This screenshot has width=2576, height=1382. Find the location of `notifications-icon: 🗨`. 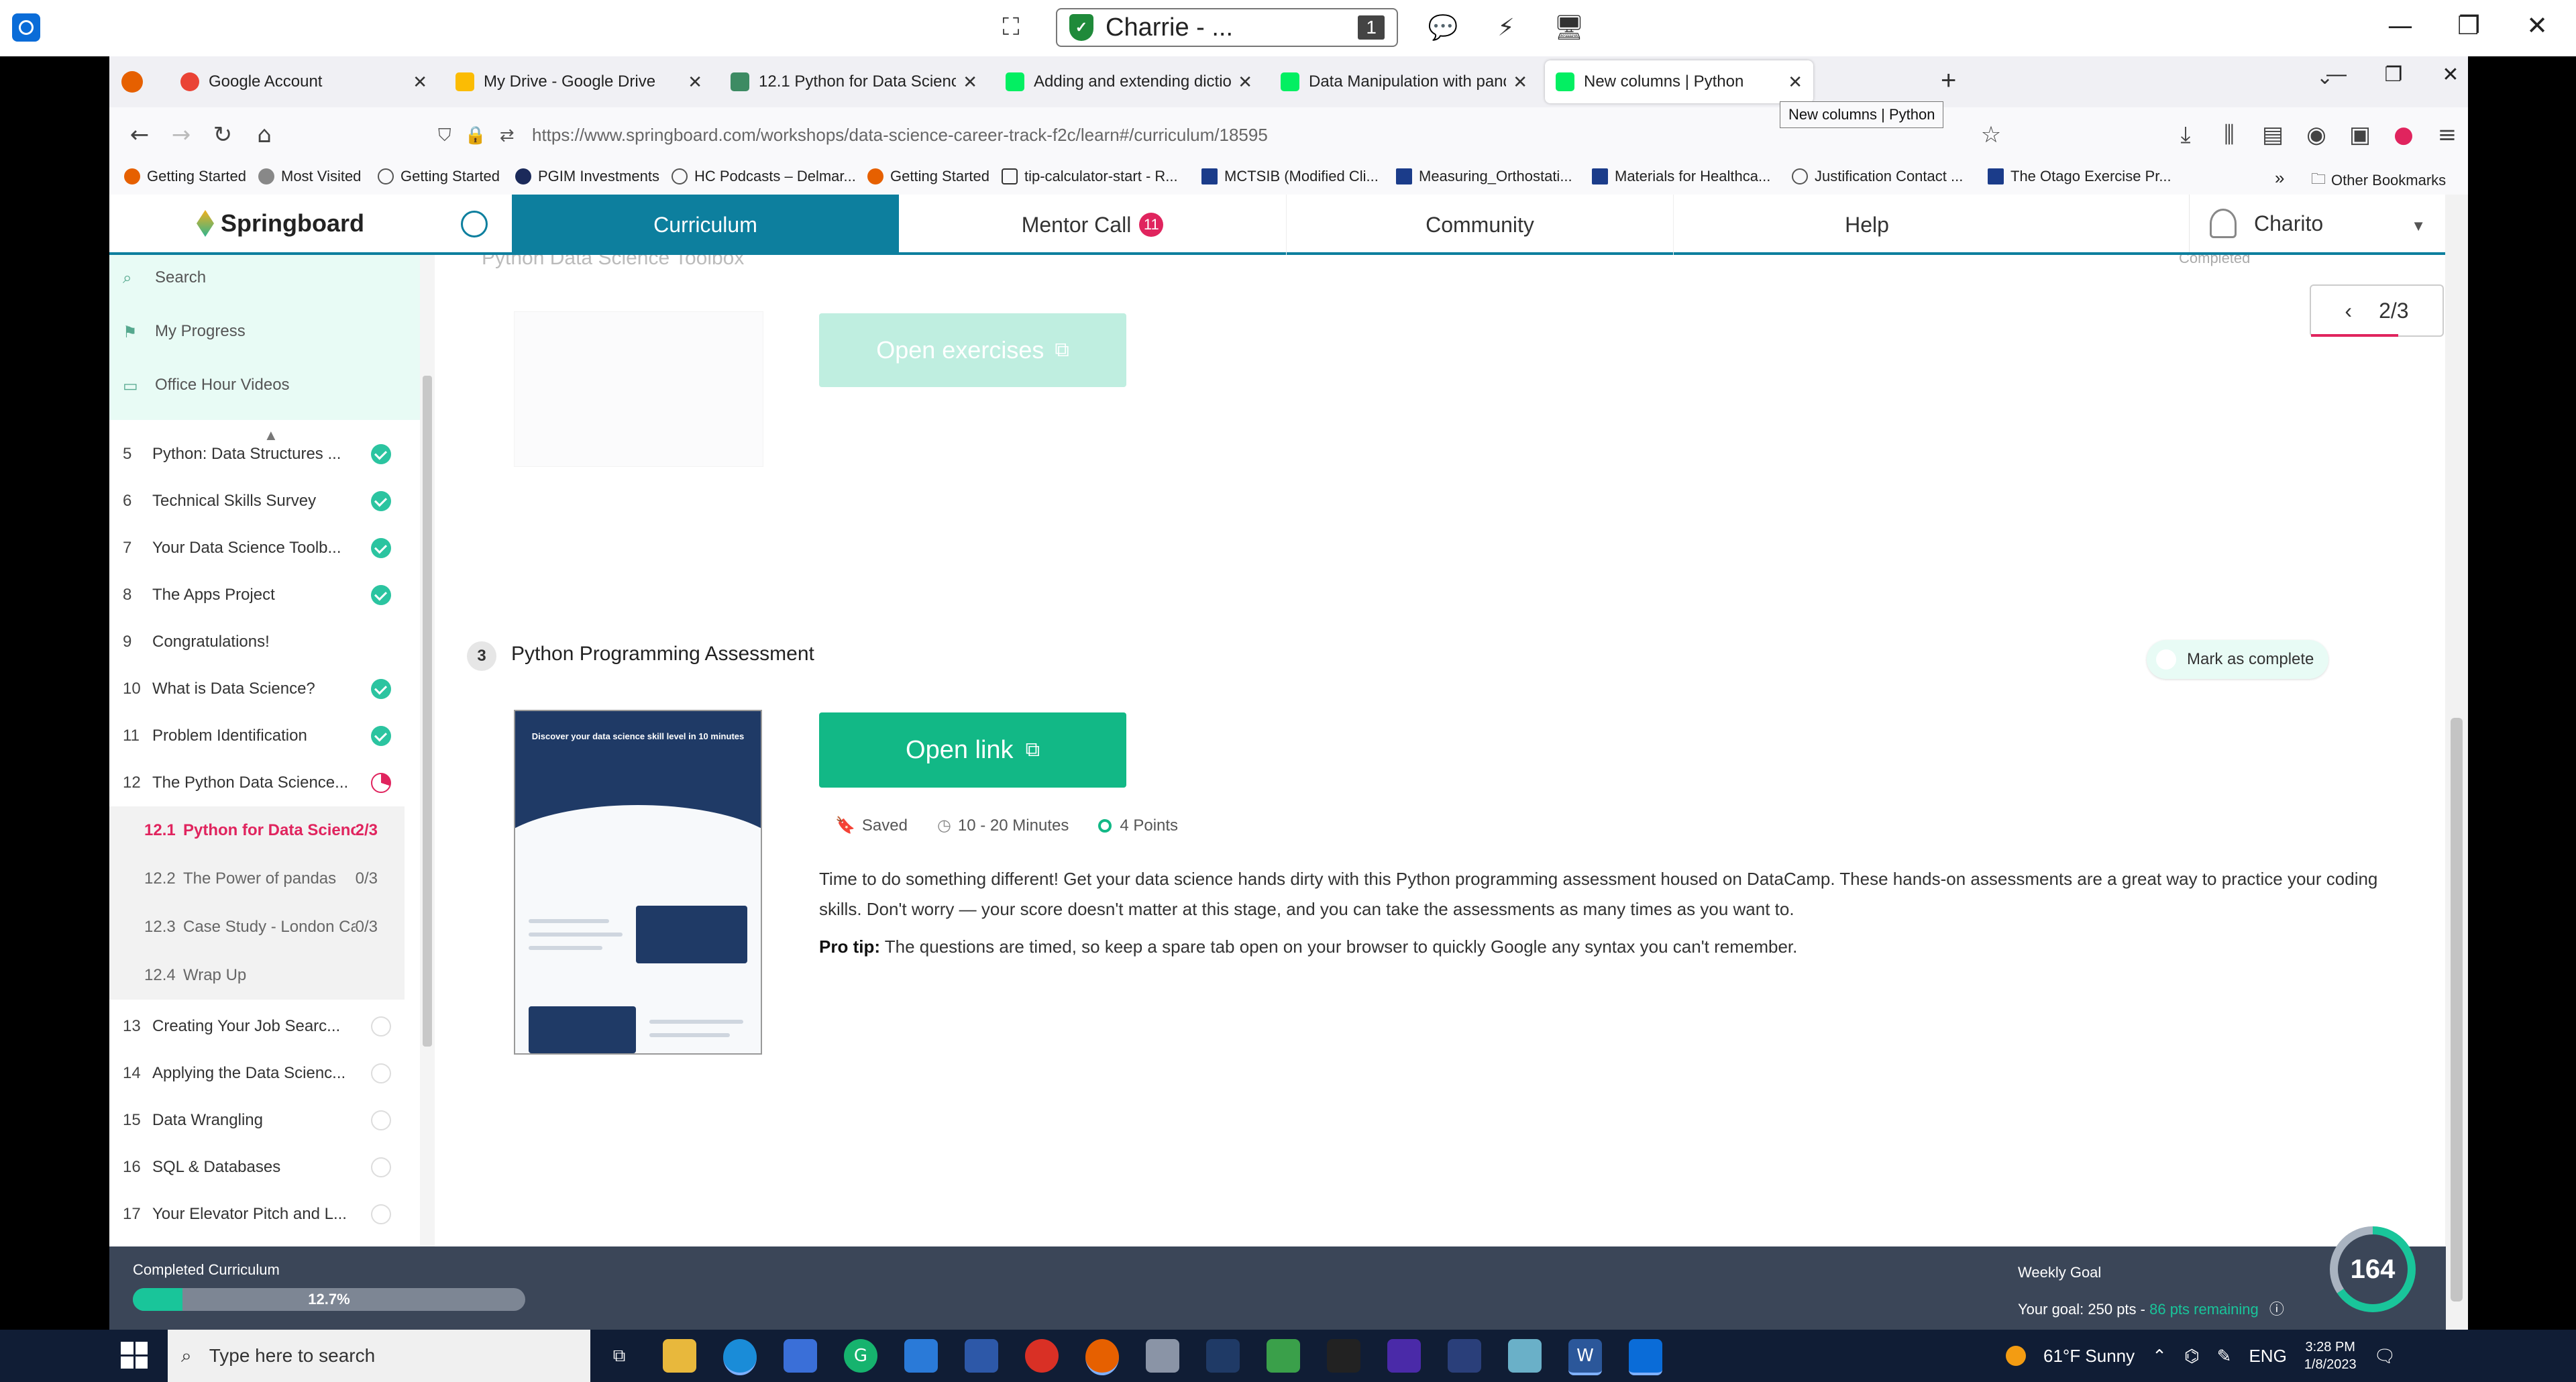

notifications-icon: 🗨 is located at coordinates (2385, 1356).